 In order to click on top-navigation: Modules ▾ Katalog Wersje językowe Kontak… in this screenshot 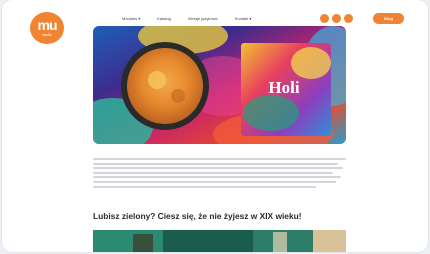, I will do `click(237, 18)`.